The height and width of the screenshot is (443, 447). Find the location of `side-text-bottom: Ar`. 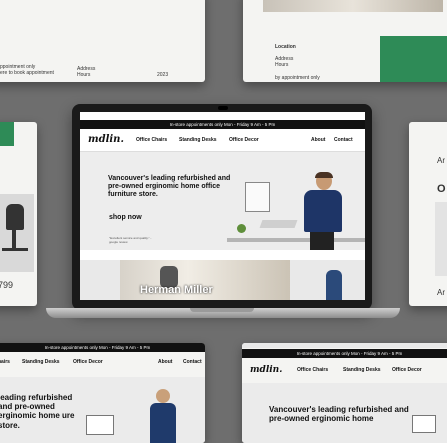

side-text-bottom: Ar is located at coordinates (441, 292).